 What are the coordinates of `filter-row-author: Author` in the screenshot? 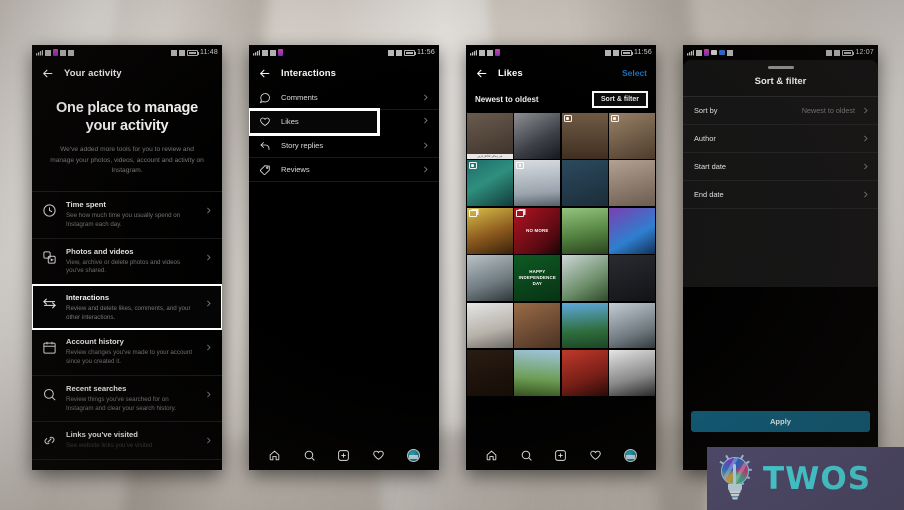 It's located at (780, 138).